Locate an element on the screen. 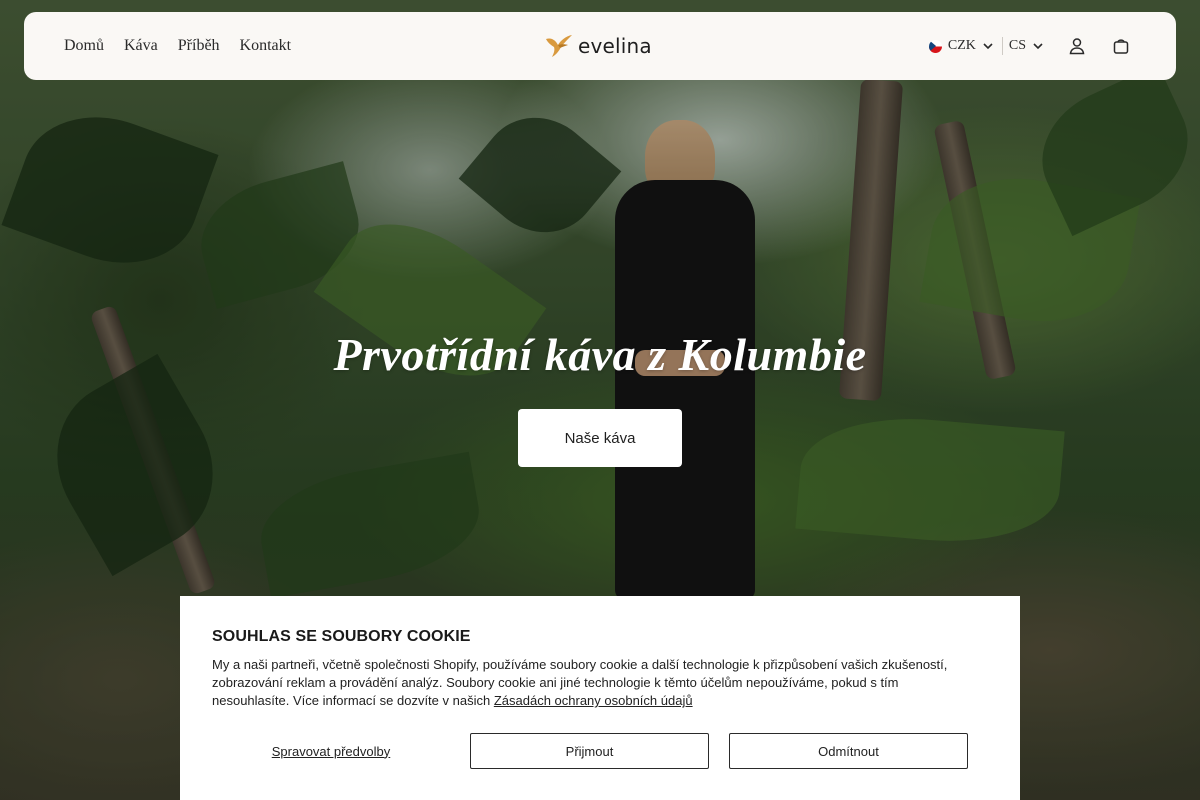  accept-button: Přijmout is located at coordinates (589, 751).